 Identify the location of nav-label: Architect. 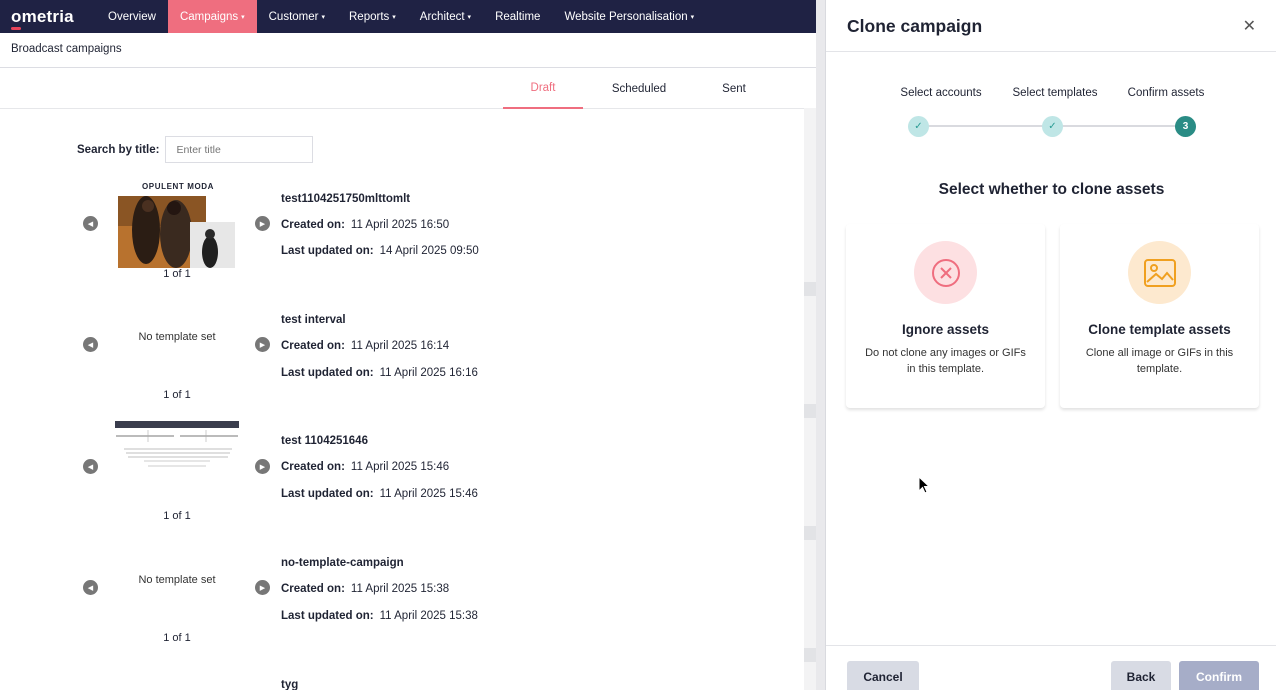
(442, 16).